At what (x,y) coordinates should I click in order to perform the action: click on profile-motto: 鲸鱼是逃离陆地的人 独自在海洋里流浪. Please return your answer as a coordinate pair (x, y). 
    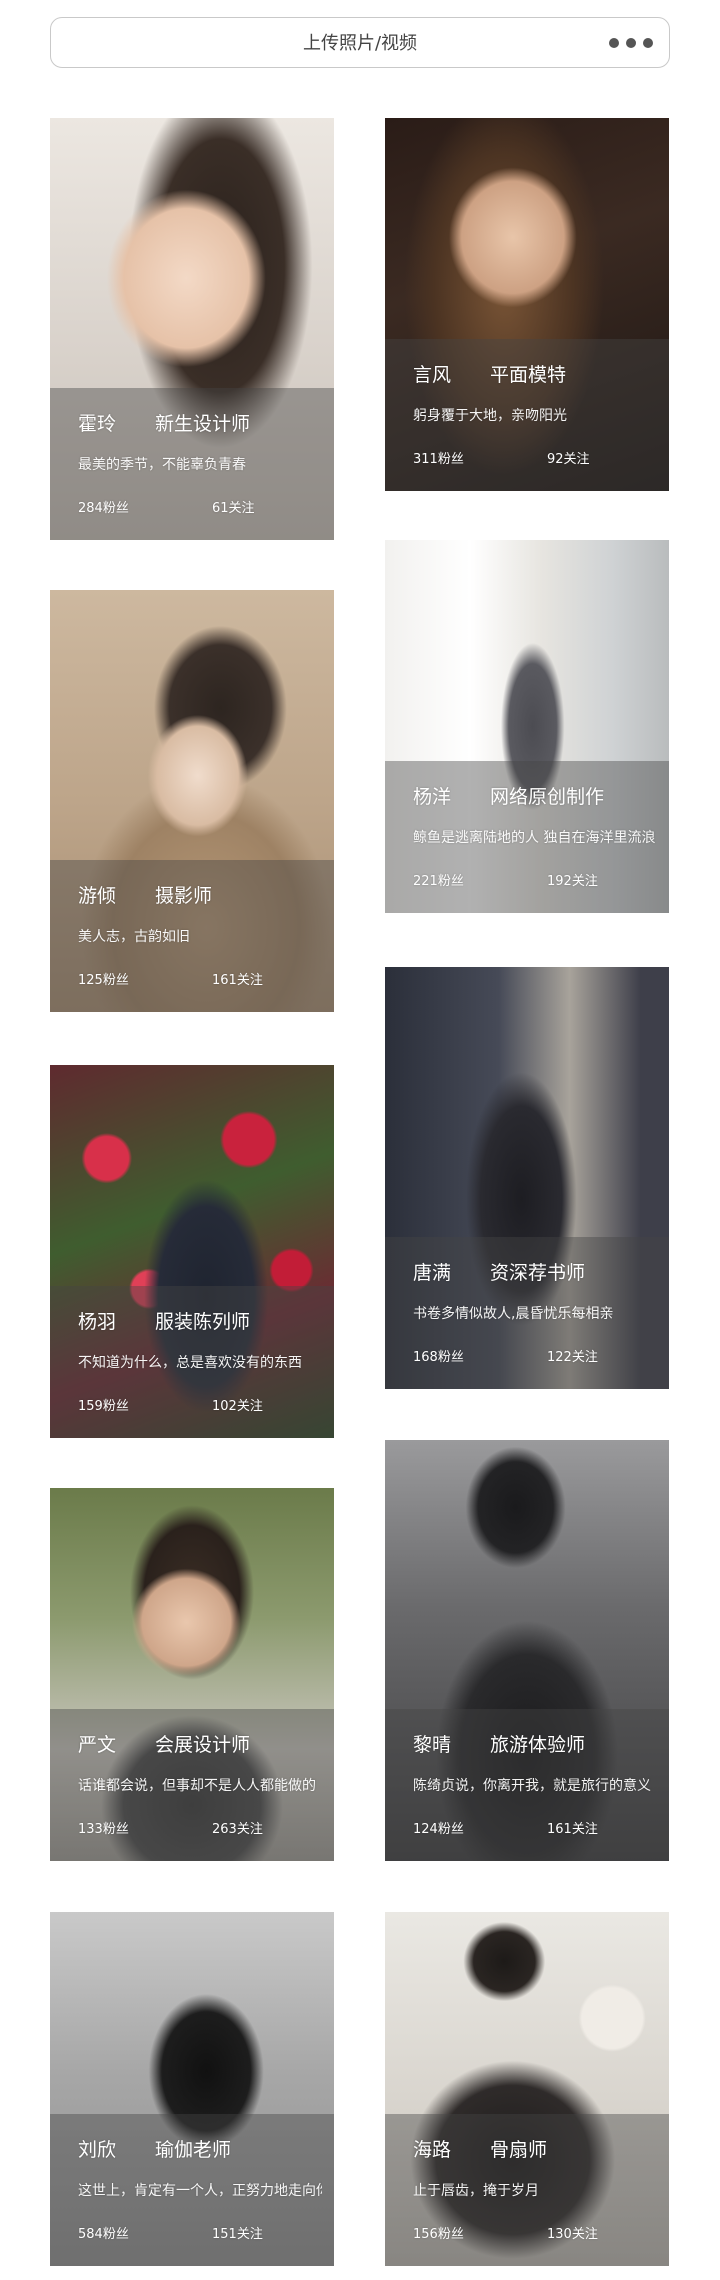
    Looking at the image, I should click on (534, 838).